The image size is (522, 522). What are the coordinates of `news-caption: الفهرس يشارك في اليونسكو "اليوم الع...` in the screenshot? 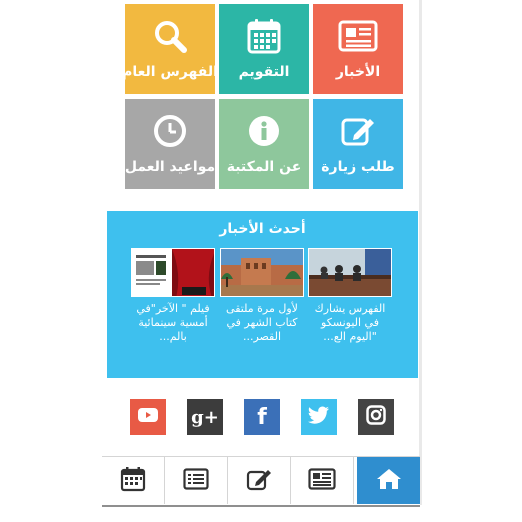 It's located at (350, 322).